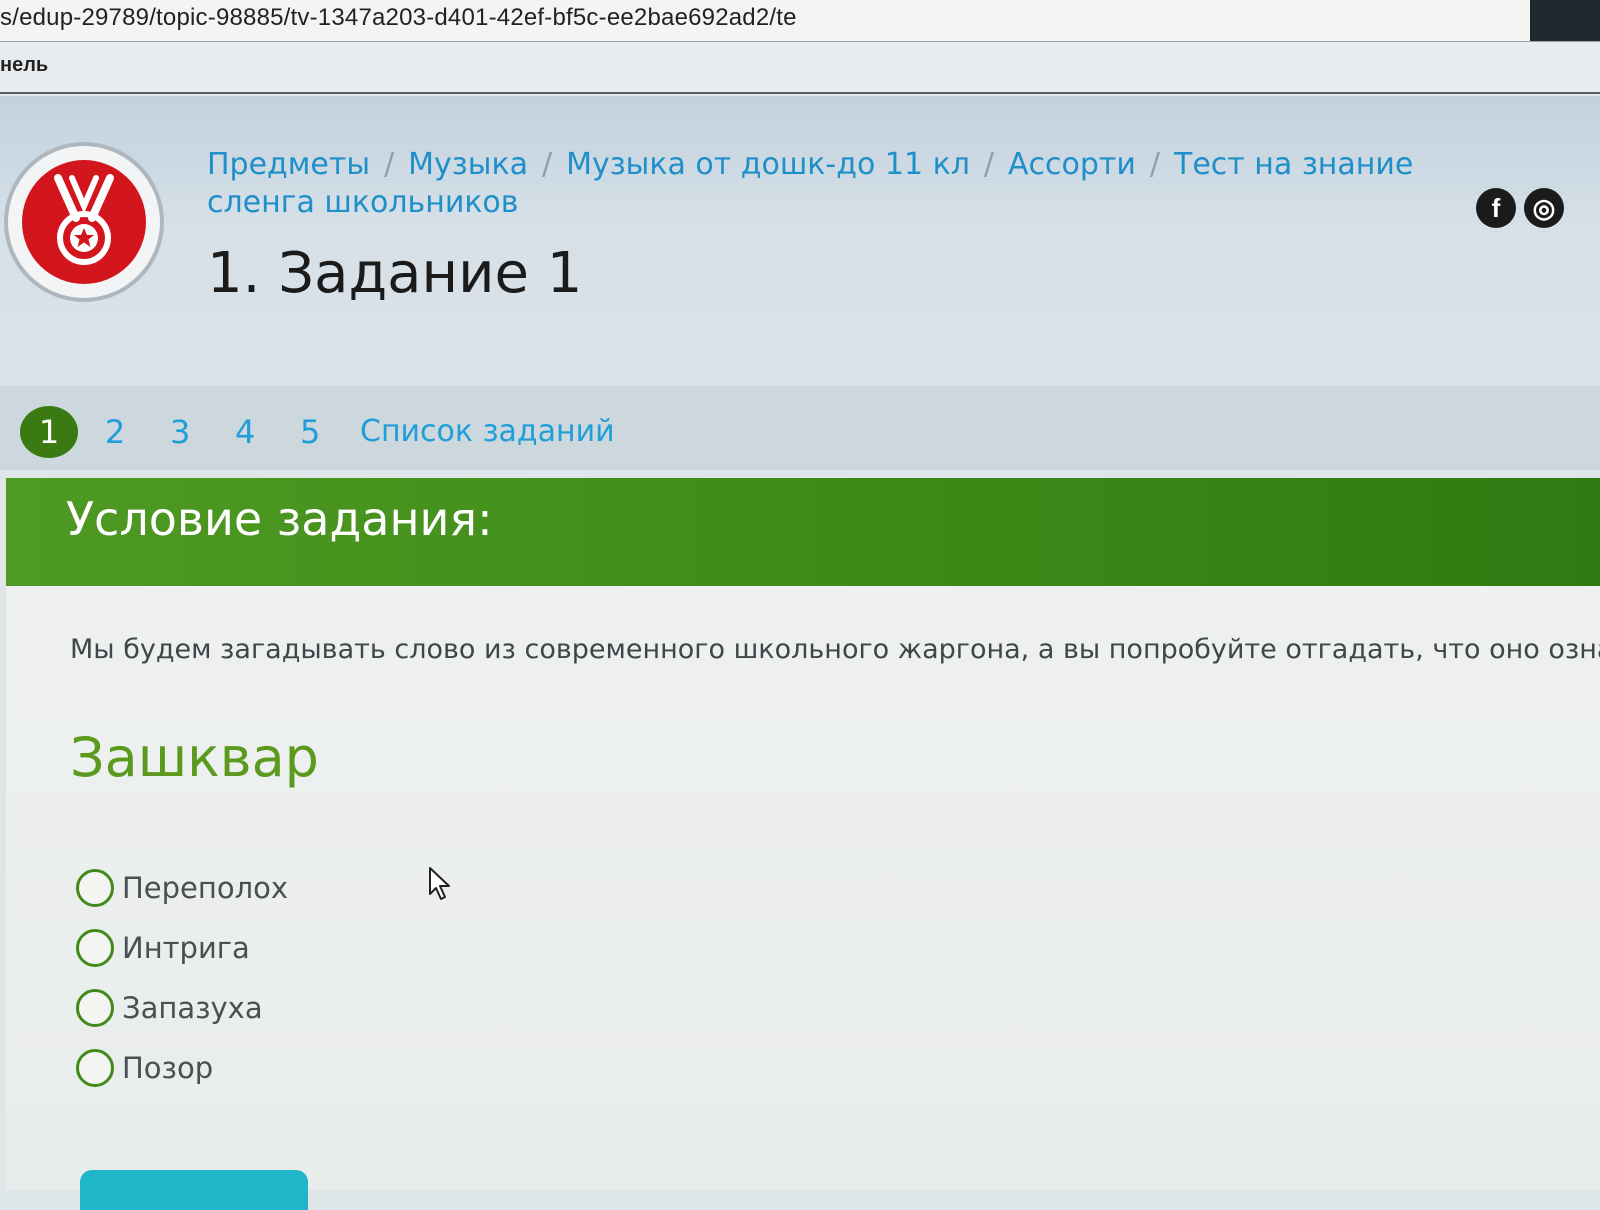 The height and width of the screenshot is (1210, 1600). What do you see at coordinates (49, 432) in the screenshot?
I see `task-nav-item-1: 1` at bounding box center [49, 432].